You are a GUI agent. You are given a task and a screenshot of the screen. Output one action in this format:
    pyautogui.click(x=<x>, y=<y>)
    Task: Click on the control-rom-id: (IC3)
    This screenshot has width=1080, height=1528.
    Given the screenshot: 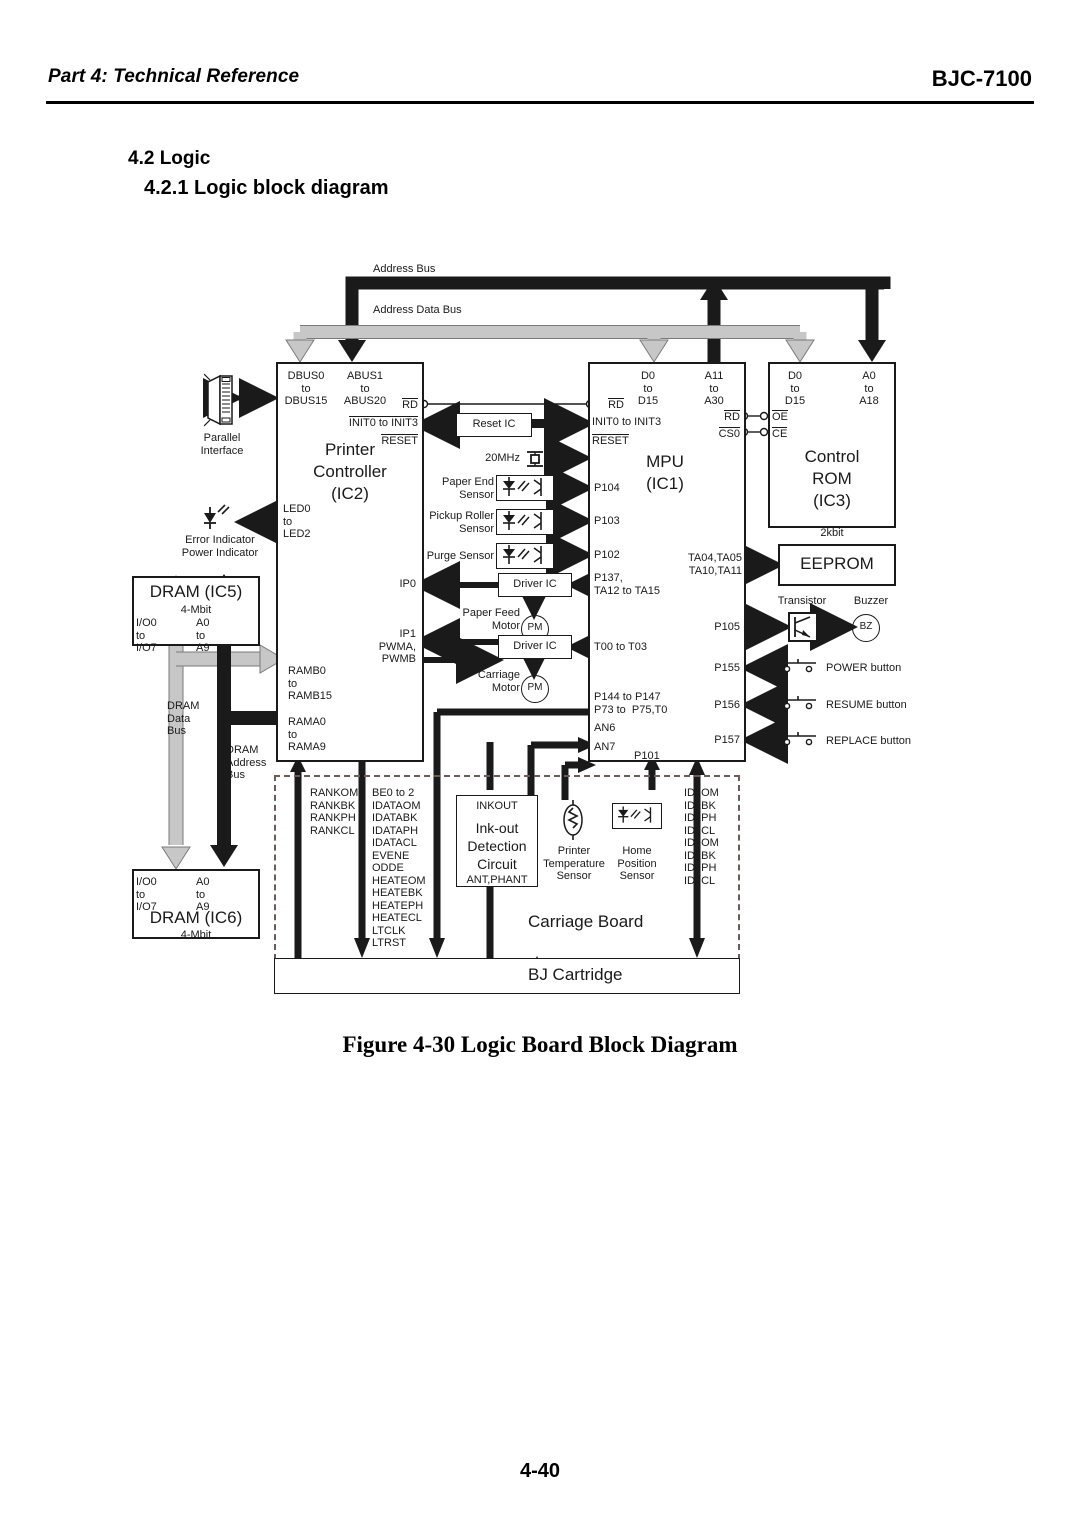 What is the action you would take?
    pyautogui.click(x=832, y=500)
    